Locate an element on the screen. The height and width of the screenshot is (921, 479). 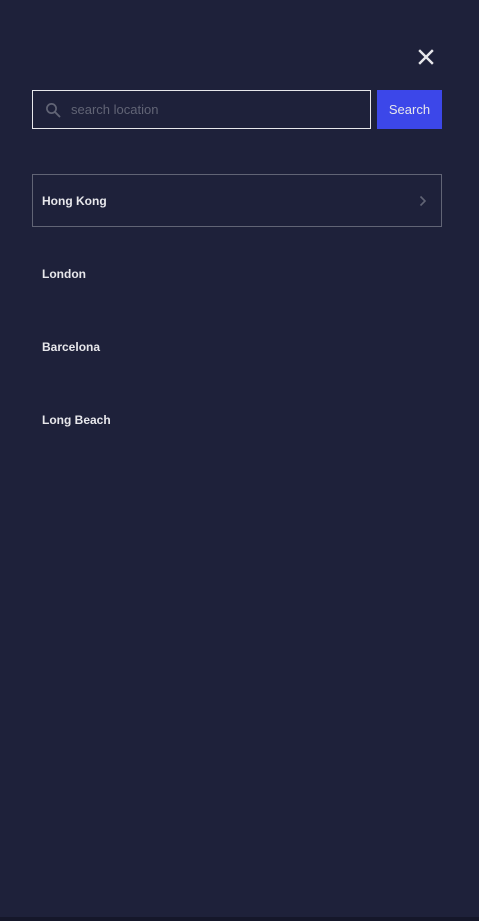
location-item-london: London is located at coordinates (237, 273).